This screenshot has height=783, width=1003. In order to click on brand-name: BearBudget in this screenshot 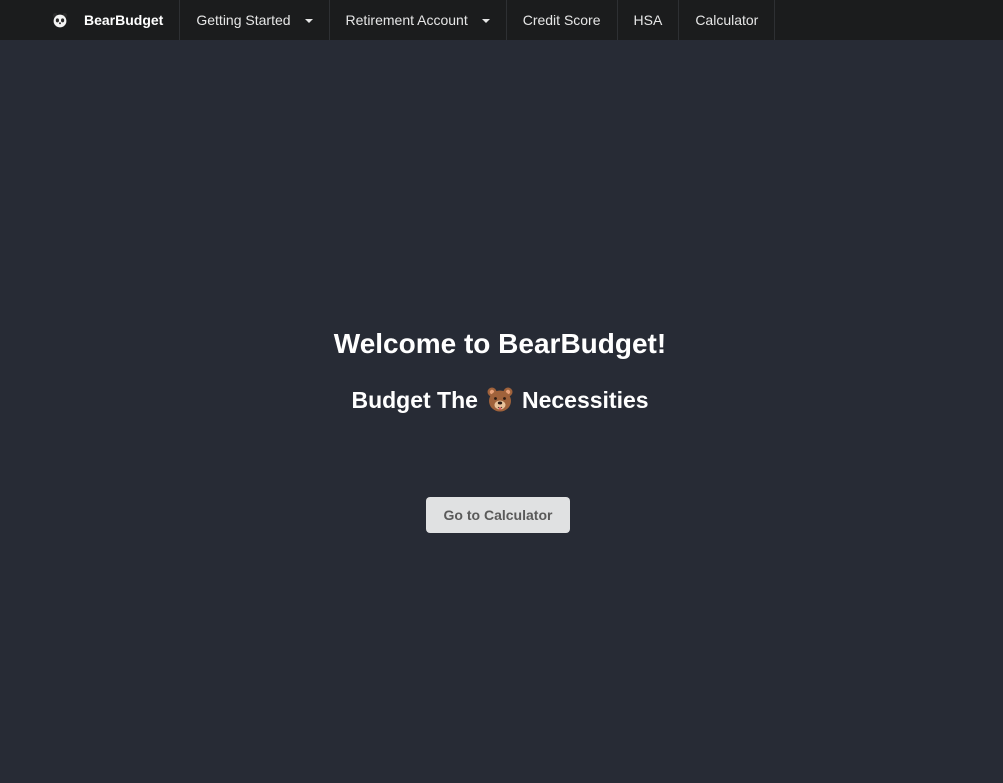, I will do `click(124, 20)`.